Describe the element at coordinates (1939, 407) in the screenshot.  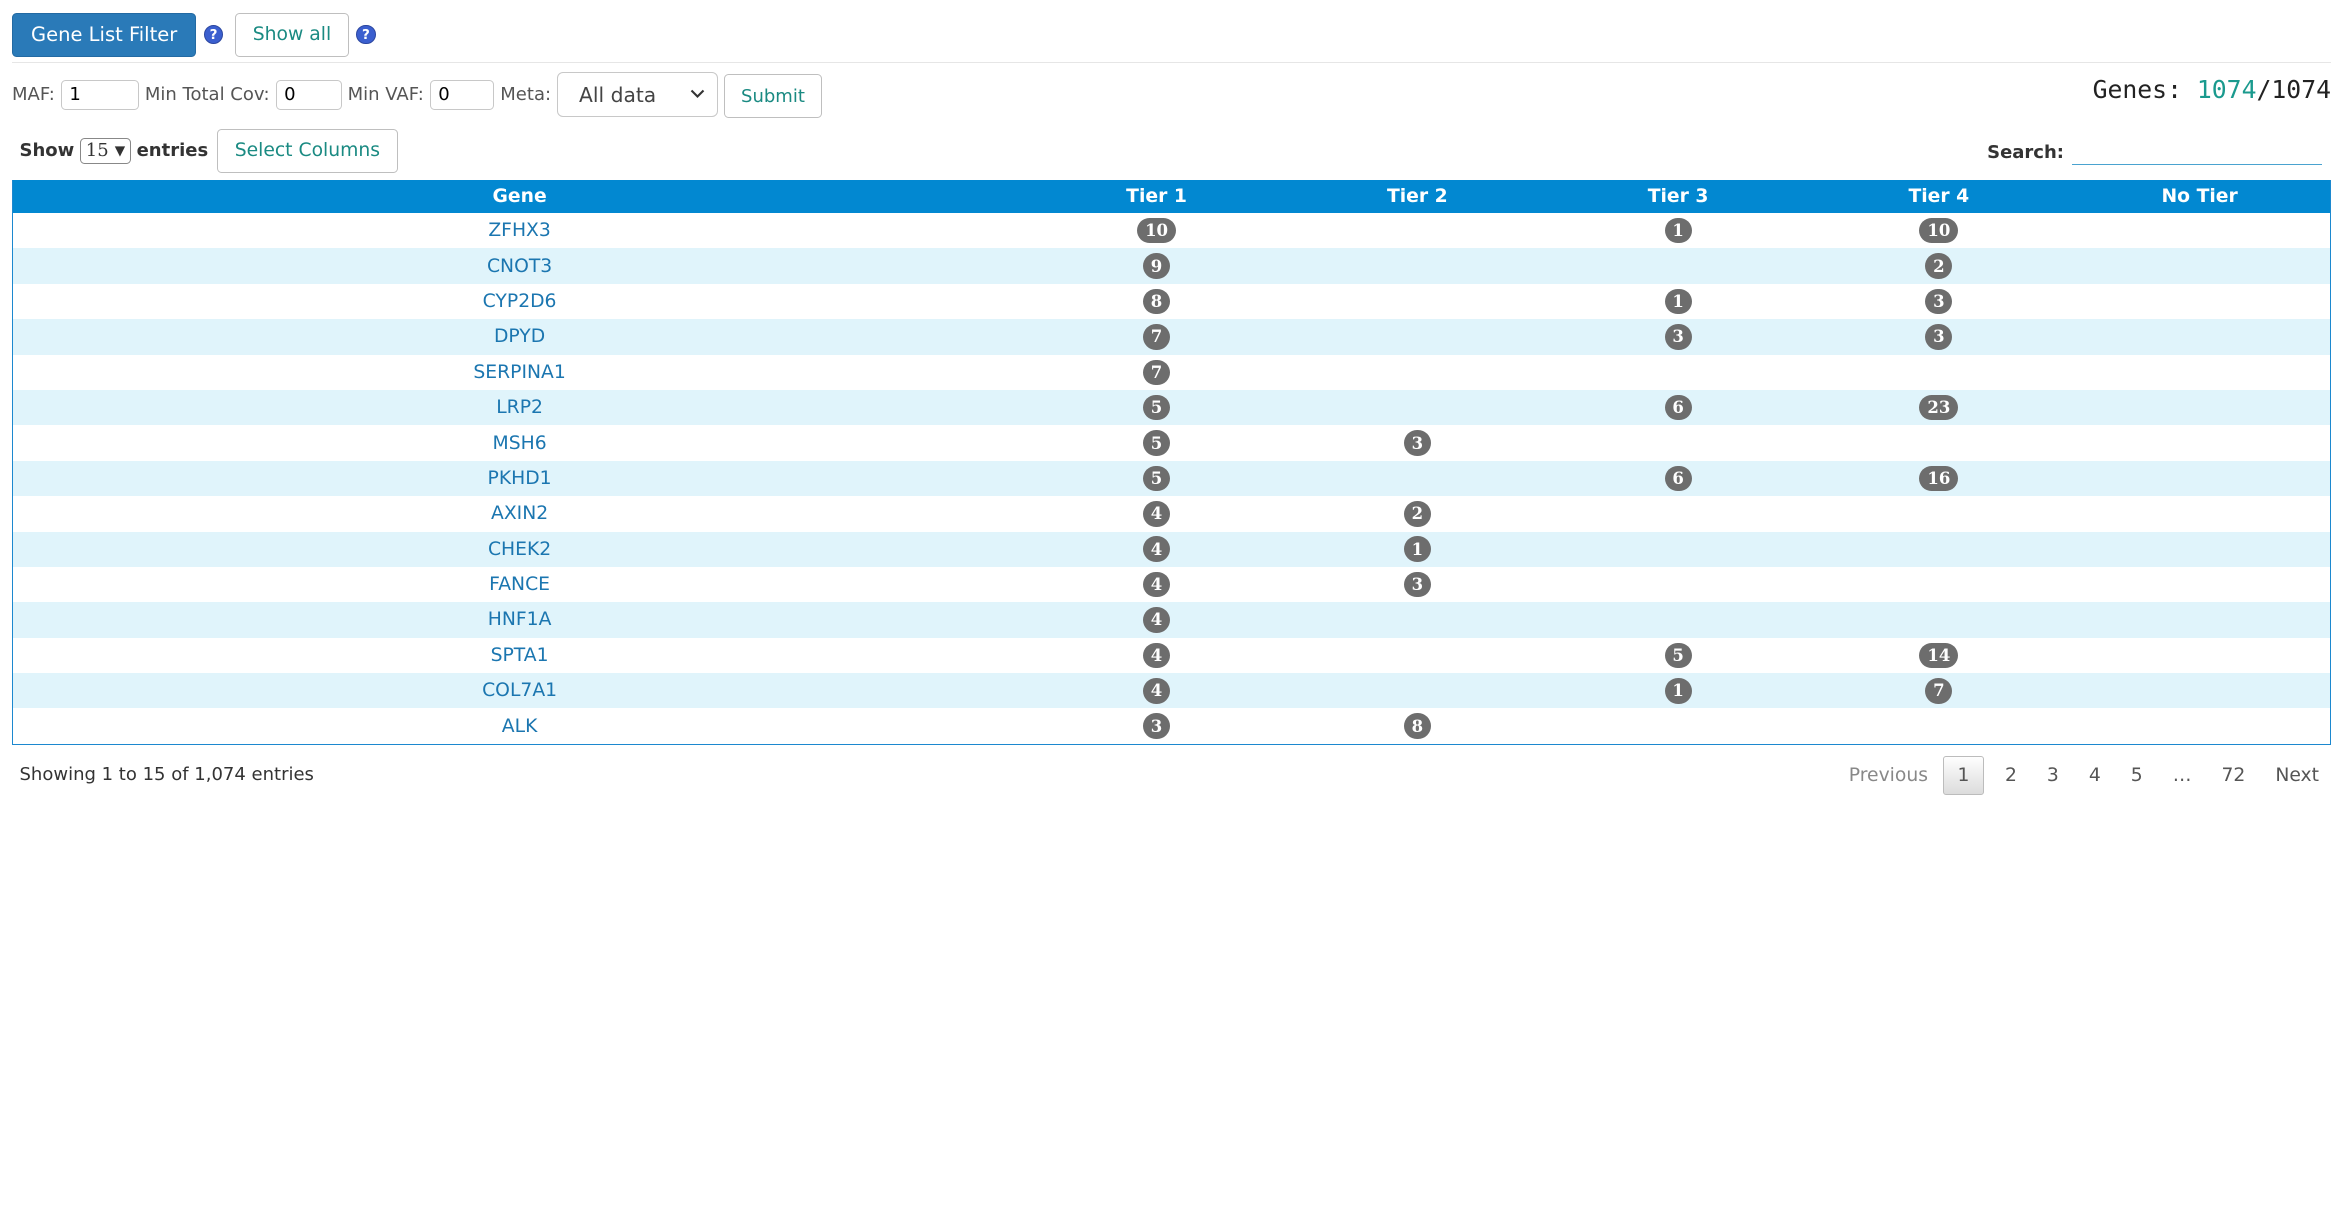
I see `count-badge: 23` at that location.